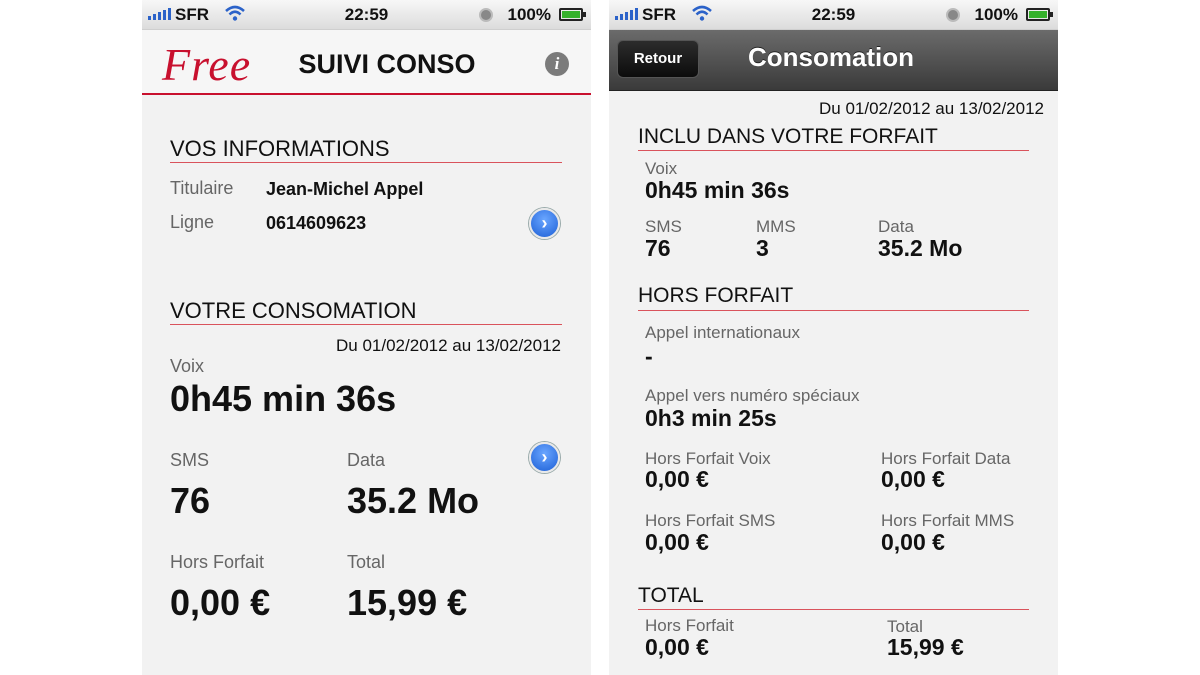 The image size is (1200, 675). Describe the element at coordinates (217, 562) in the screenshot. I see `hors-forfait-label: Hors Forfait` at that location.